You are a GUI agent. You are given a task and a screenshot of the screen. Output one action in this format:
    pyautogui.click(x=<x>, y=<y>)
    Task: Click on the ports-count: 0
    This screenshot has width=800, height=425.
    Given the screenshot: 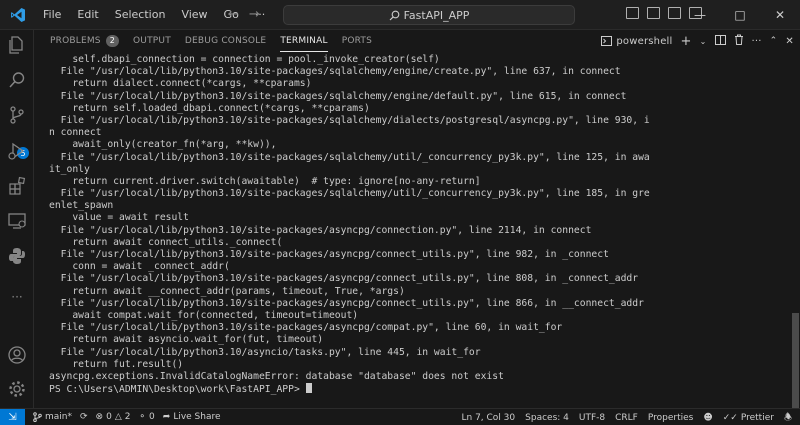 What is the action you would take?
    pyautogui.click(x=152, y=417)
    